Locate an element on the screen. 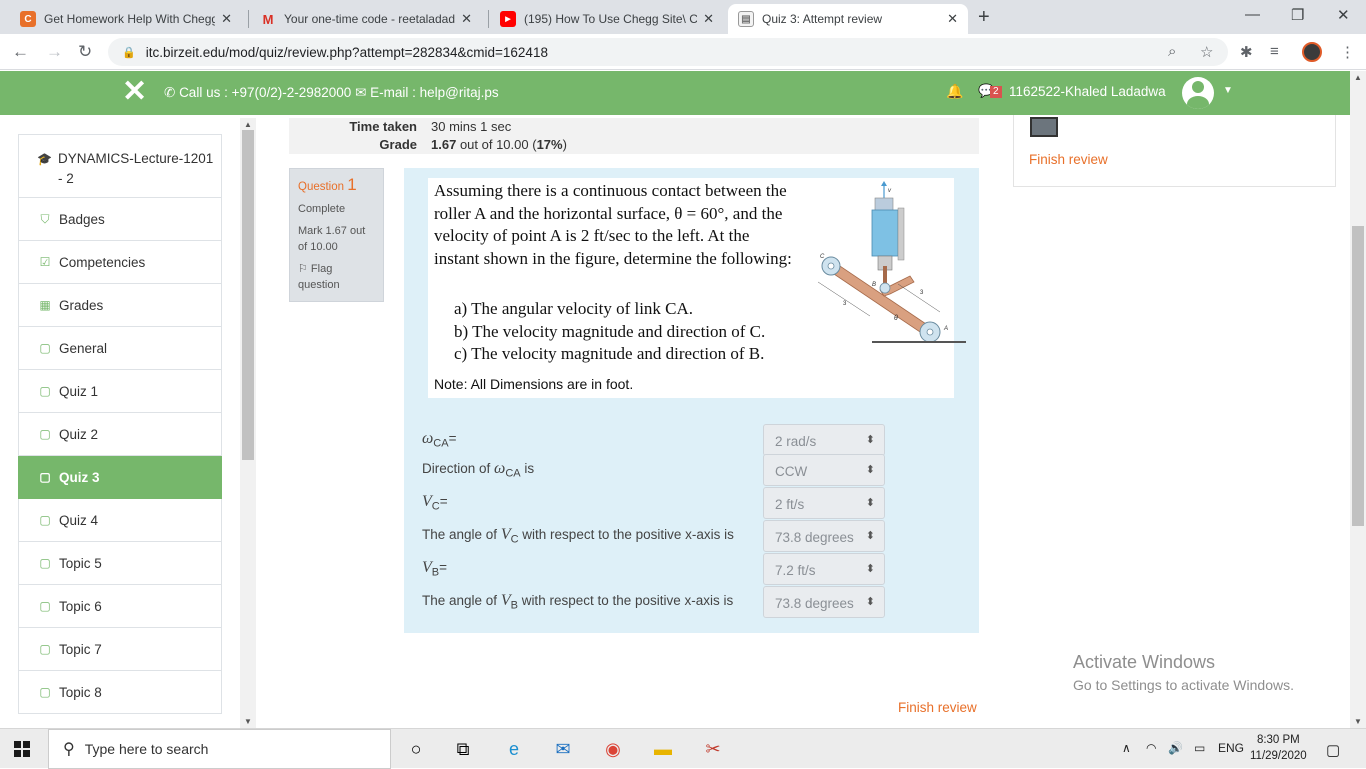 The height and width of the screenshot is (769, 1366). media-icon: ≡ is located at coordinates (1274, 51).